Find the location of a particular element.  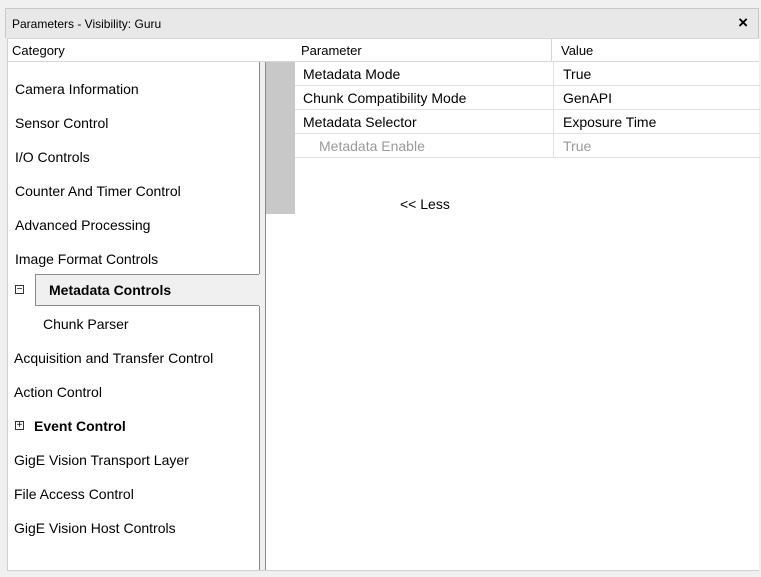

category-image-format: Image Format Controls is located at coordinates (83, 259).